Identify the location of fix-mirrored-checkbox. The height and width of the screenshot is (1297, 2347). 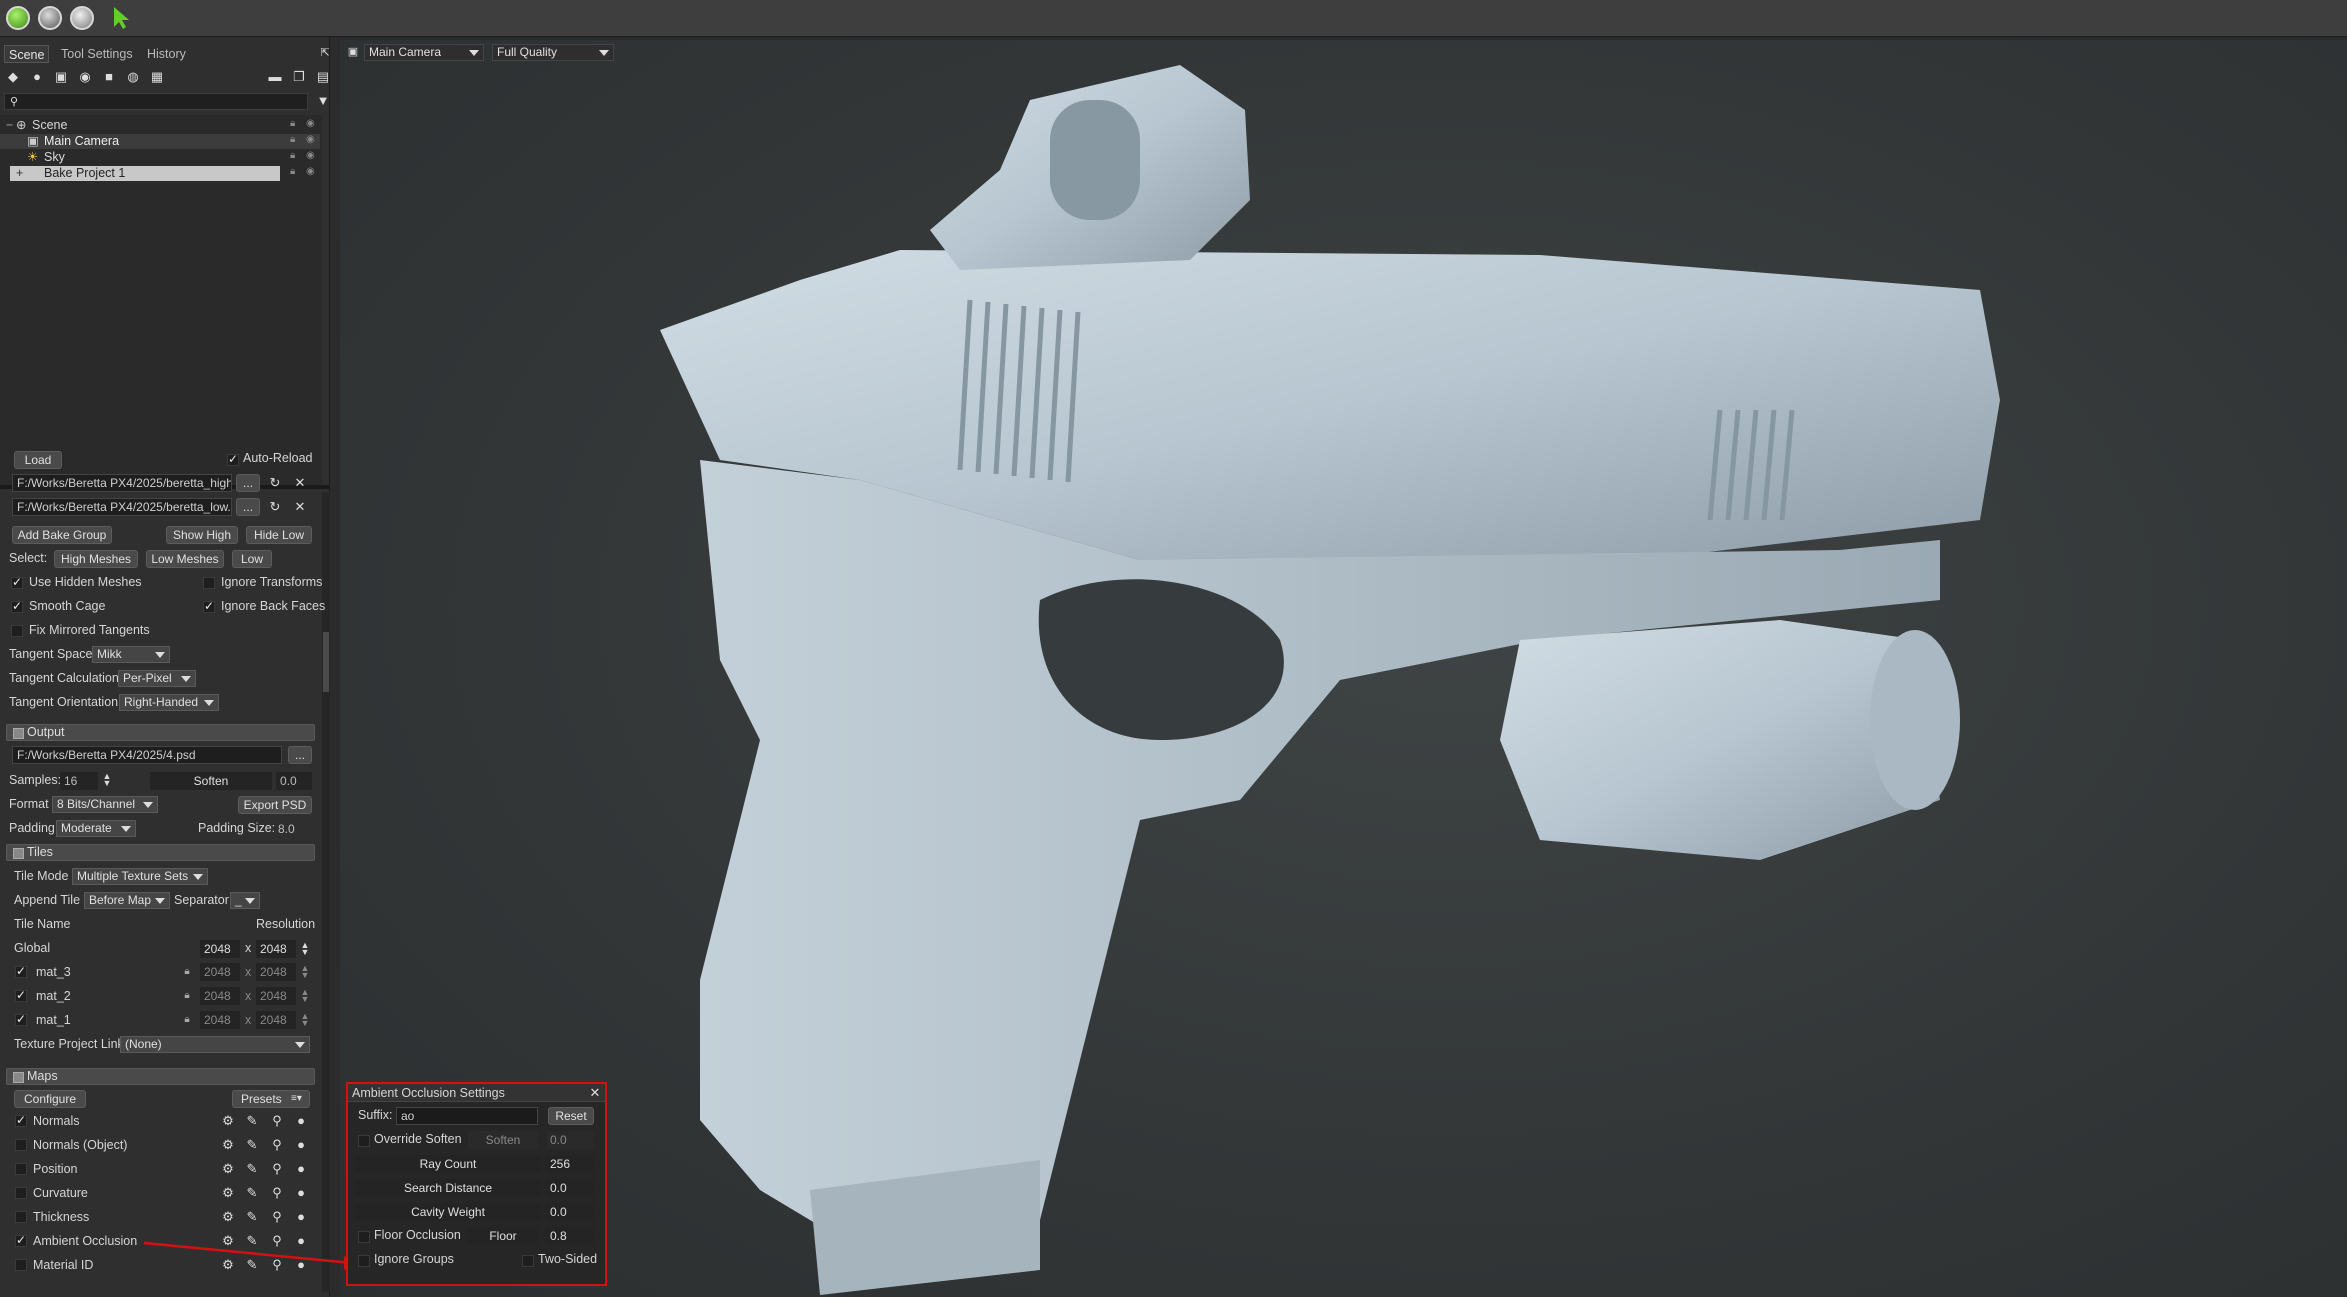
(17, 631).